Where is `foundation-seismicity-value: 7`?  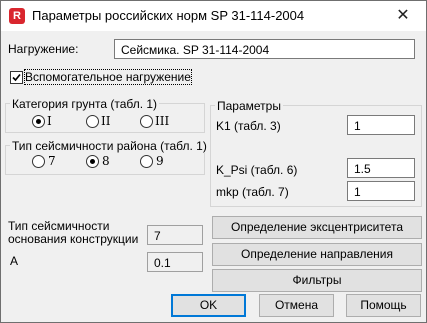
foundation-seismicity-value: 7 is located at coordinates (175, 235).